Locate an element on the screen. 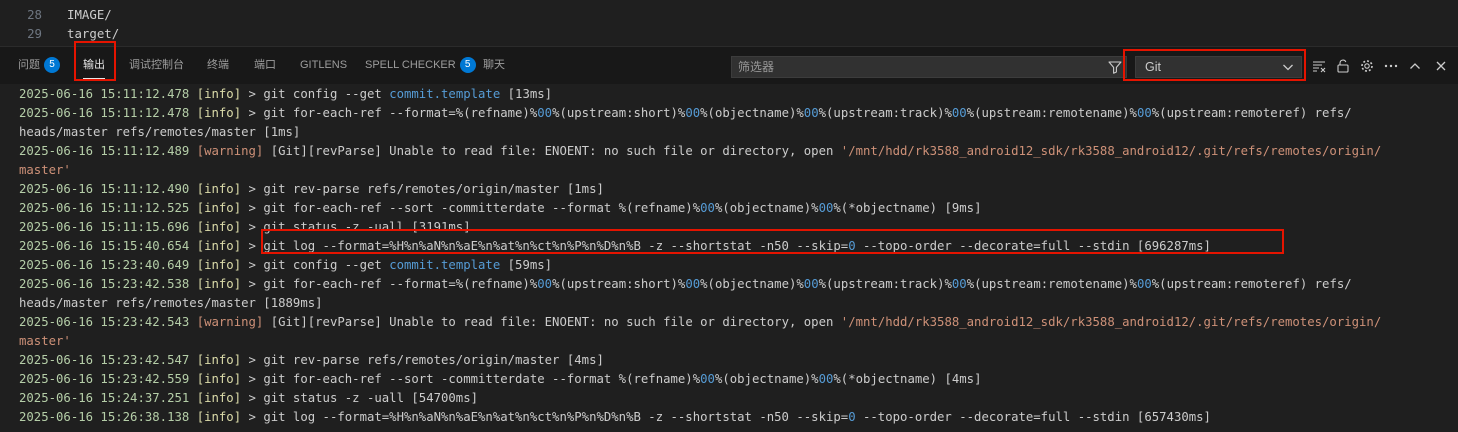  log-segment: %(upstream:remoteref) refs/ is located at coordinates (1251, 284).